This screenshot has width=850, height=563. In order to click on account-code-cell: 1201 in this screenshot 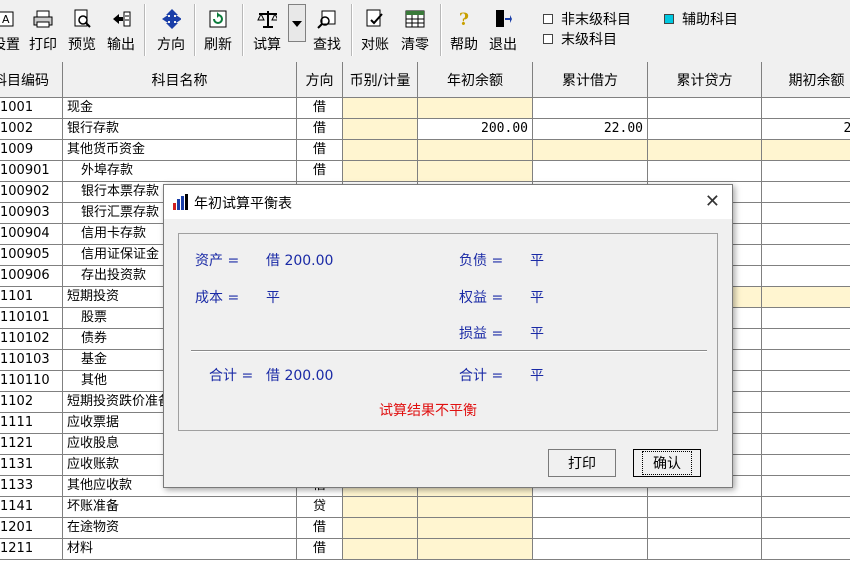, I will do `click(31, 528)`.